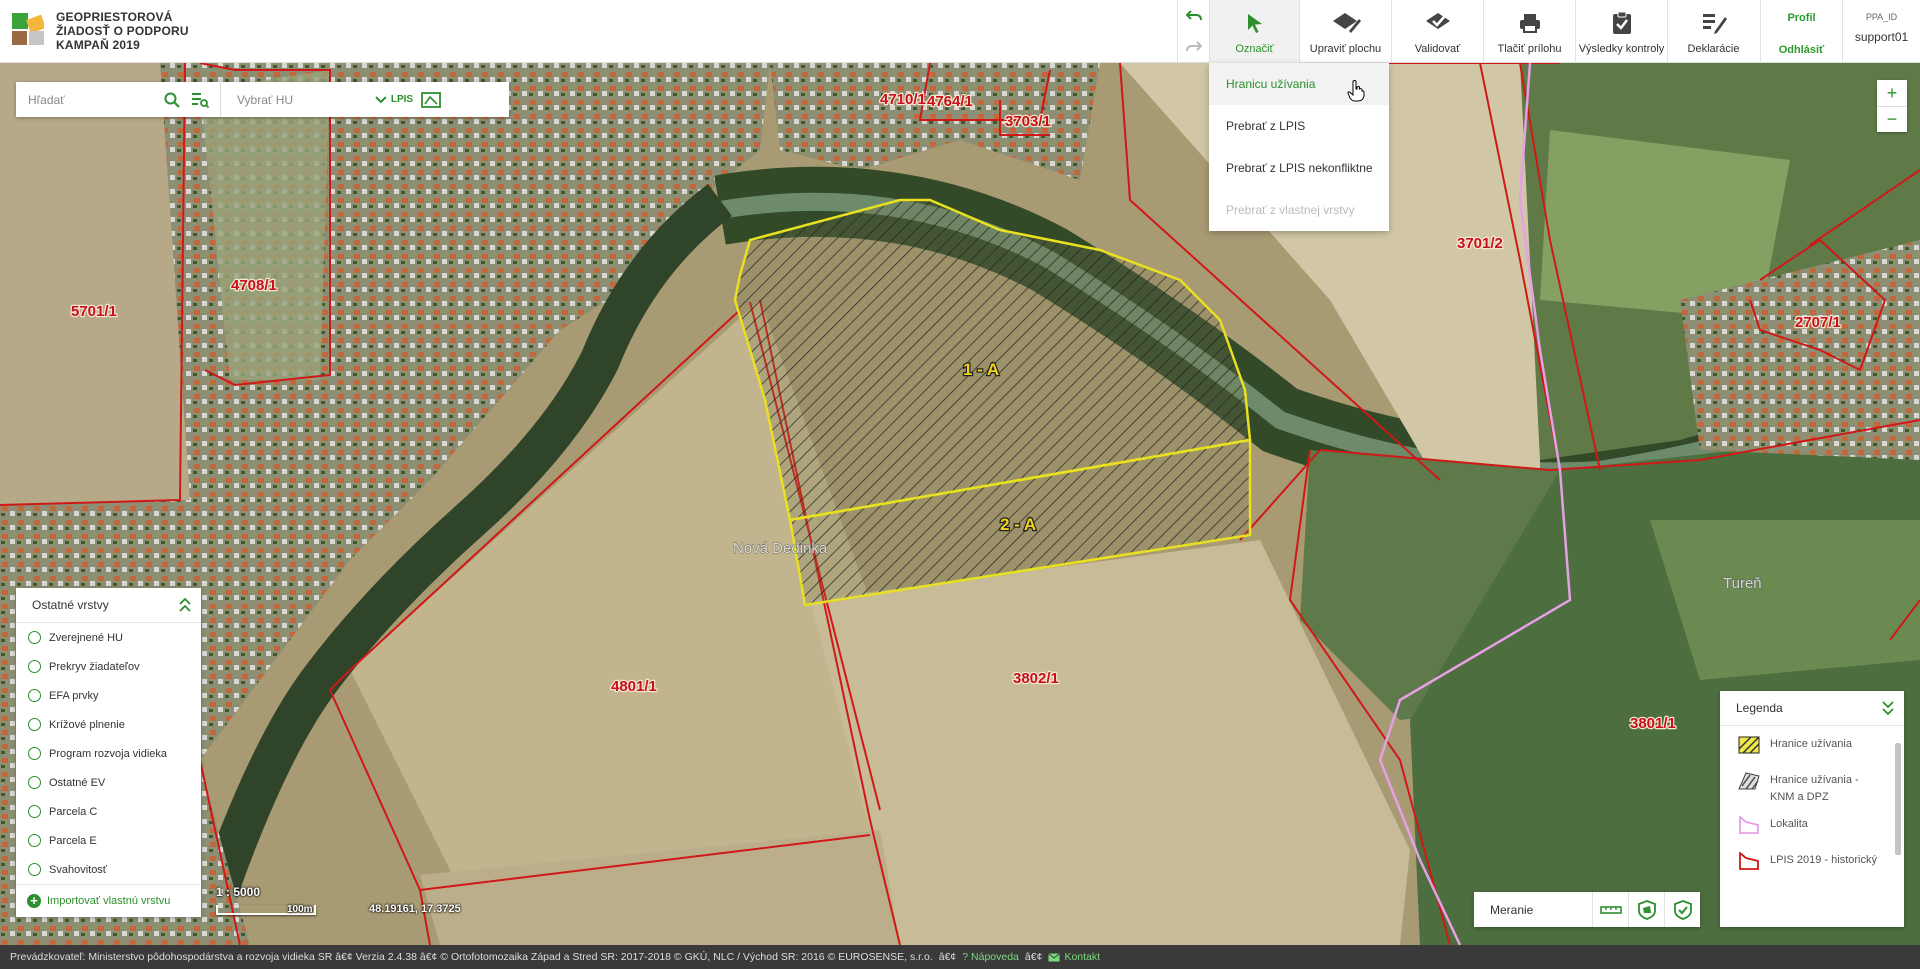 The image size is (1920, 969). I want to click on legend-label: LPIS 2019 - historický, so click(1823, 860).